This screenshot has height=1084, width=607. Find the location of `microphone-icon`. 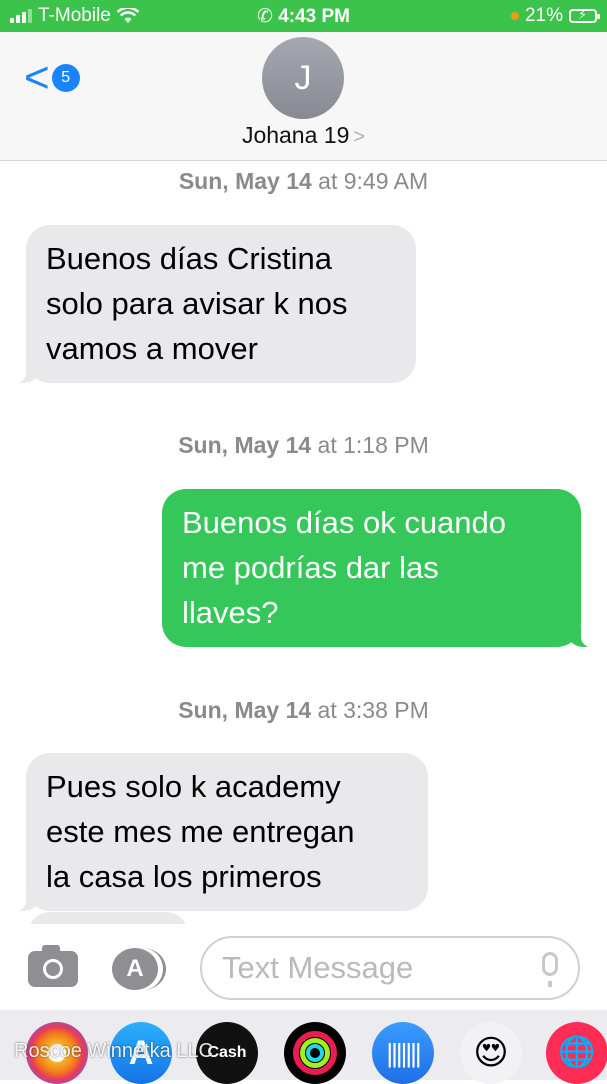

microphone-icon is located at coordinates (550, 969).